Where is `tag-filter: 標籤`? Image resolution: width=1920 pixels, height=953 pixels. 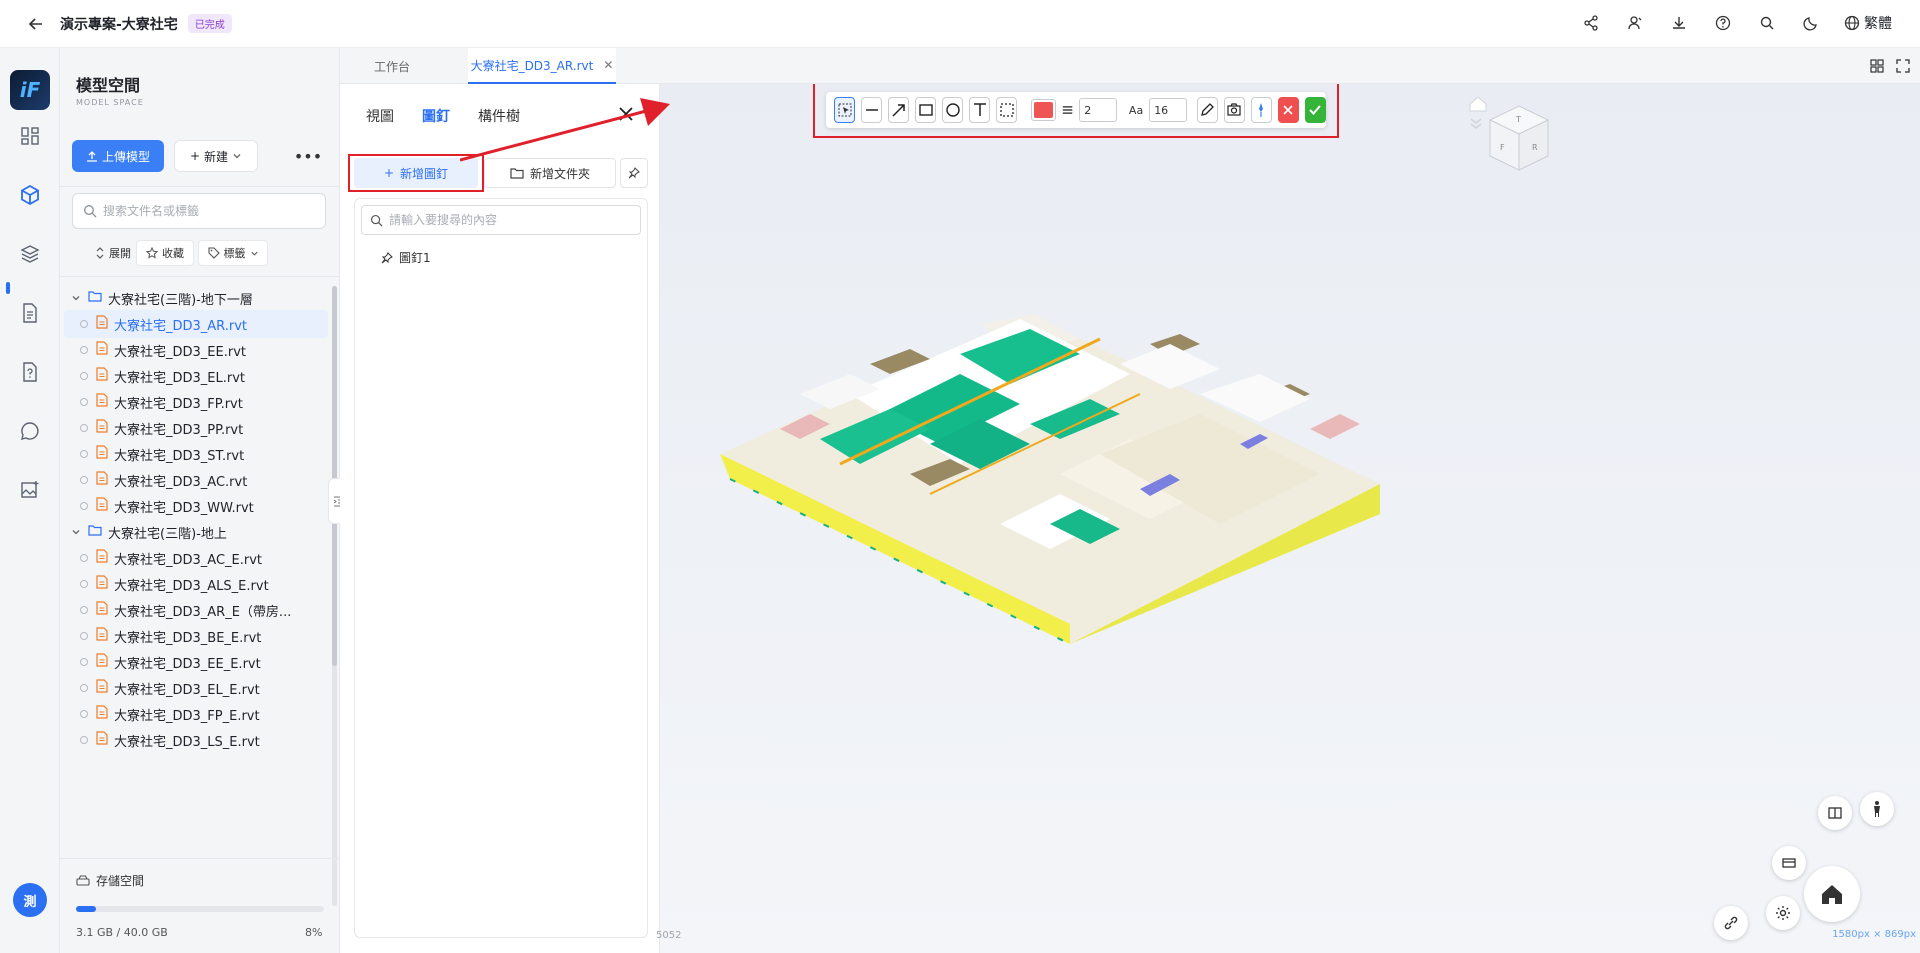
tag-filter: 標籤 is located at coordinates (233, 253).